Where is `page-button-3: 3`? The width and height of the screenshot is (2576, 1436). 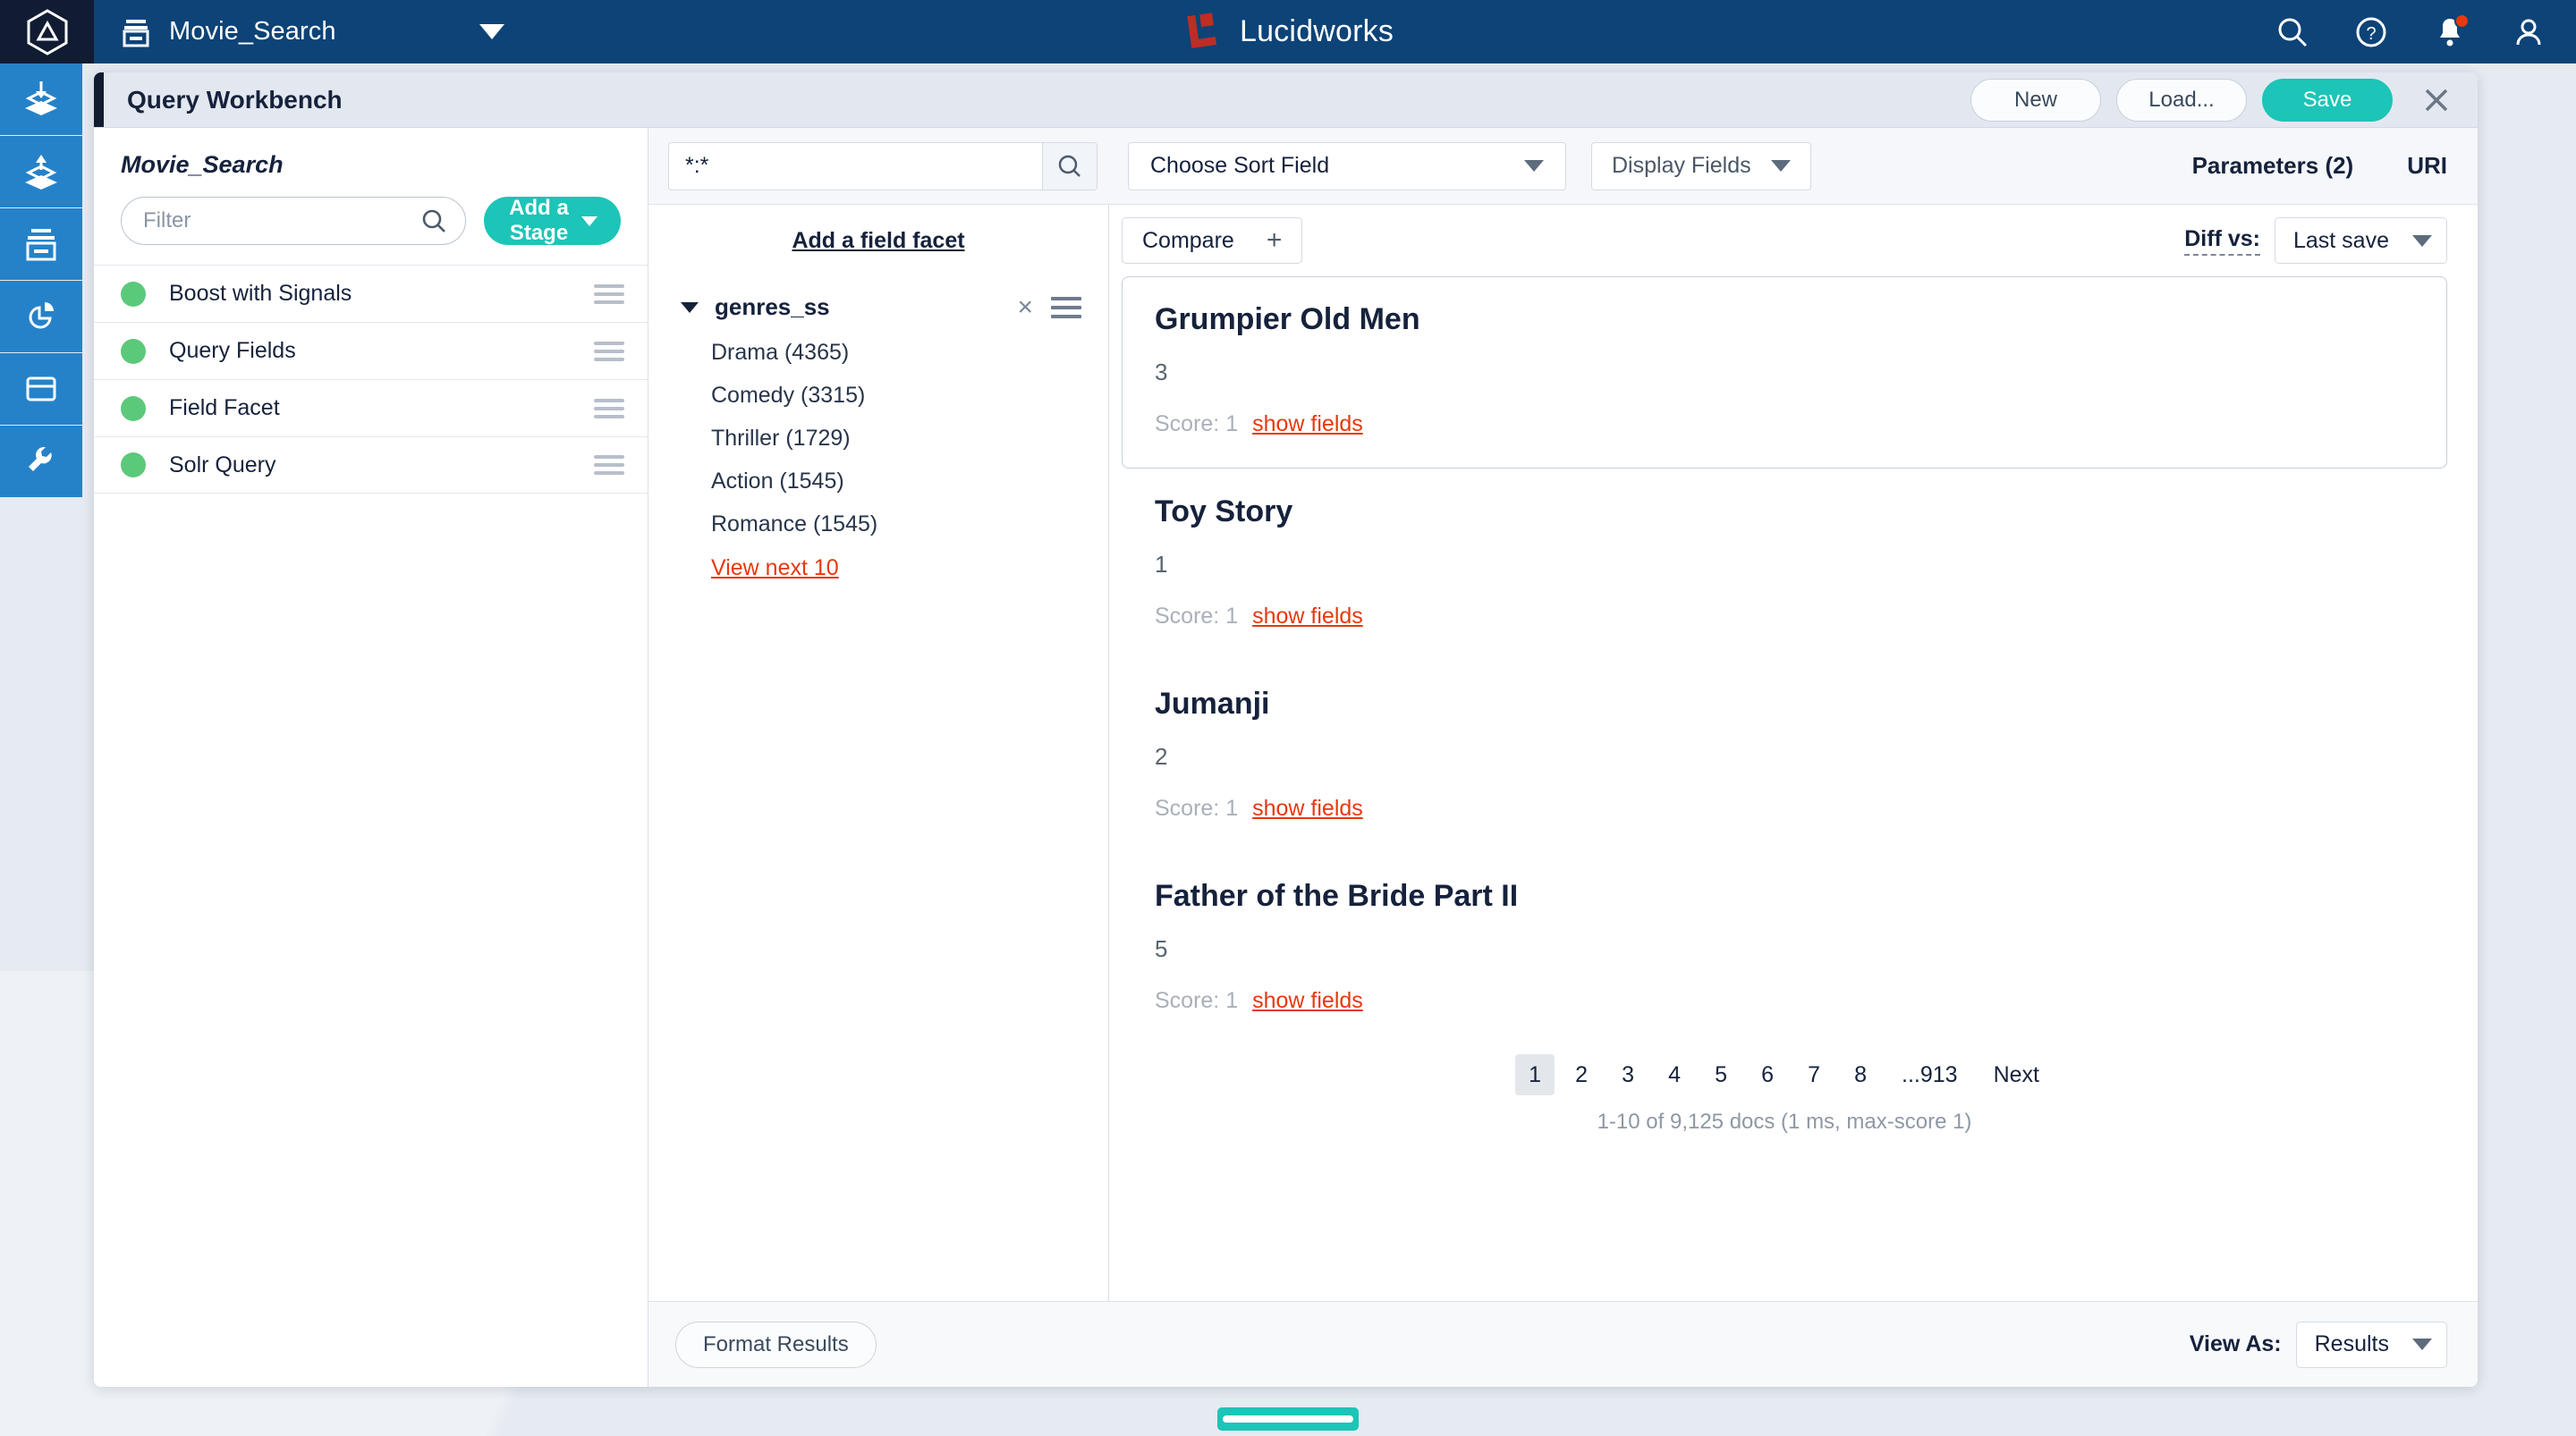
page-button-3: 3 is located at coordinates (1628, 1074).